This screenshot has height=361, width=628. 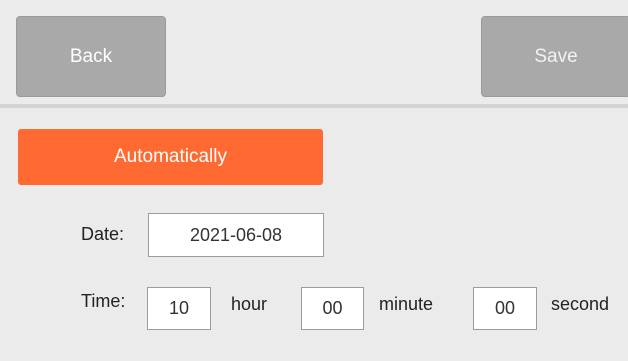 I want to click on hour-field: 10, so click(x=179, y=308).